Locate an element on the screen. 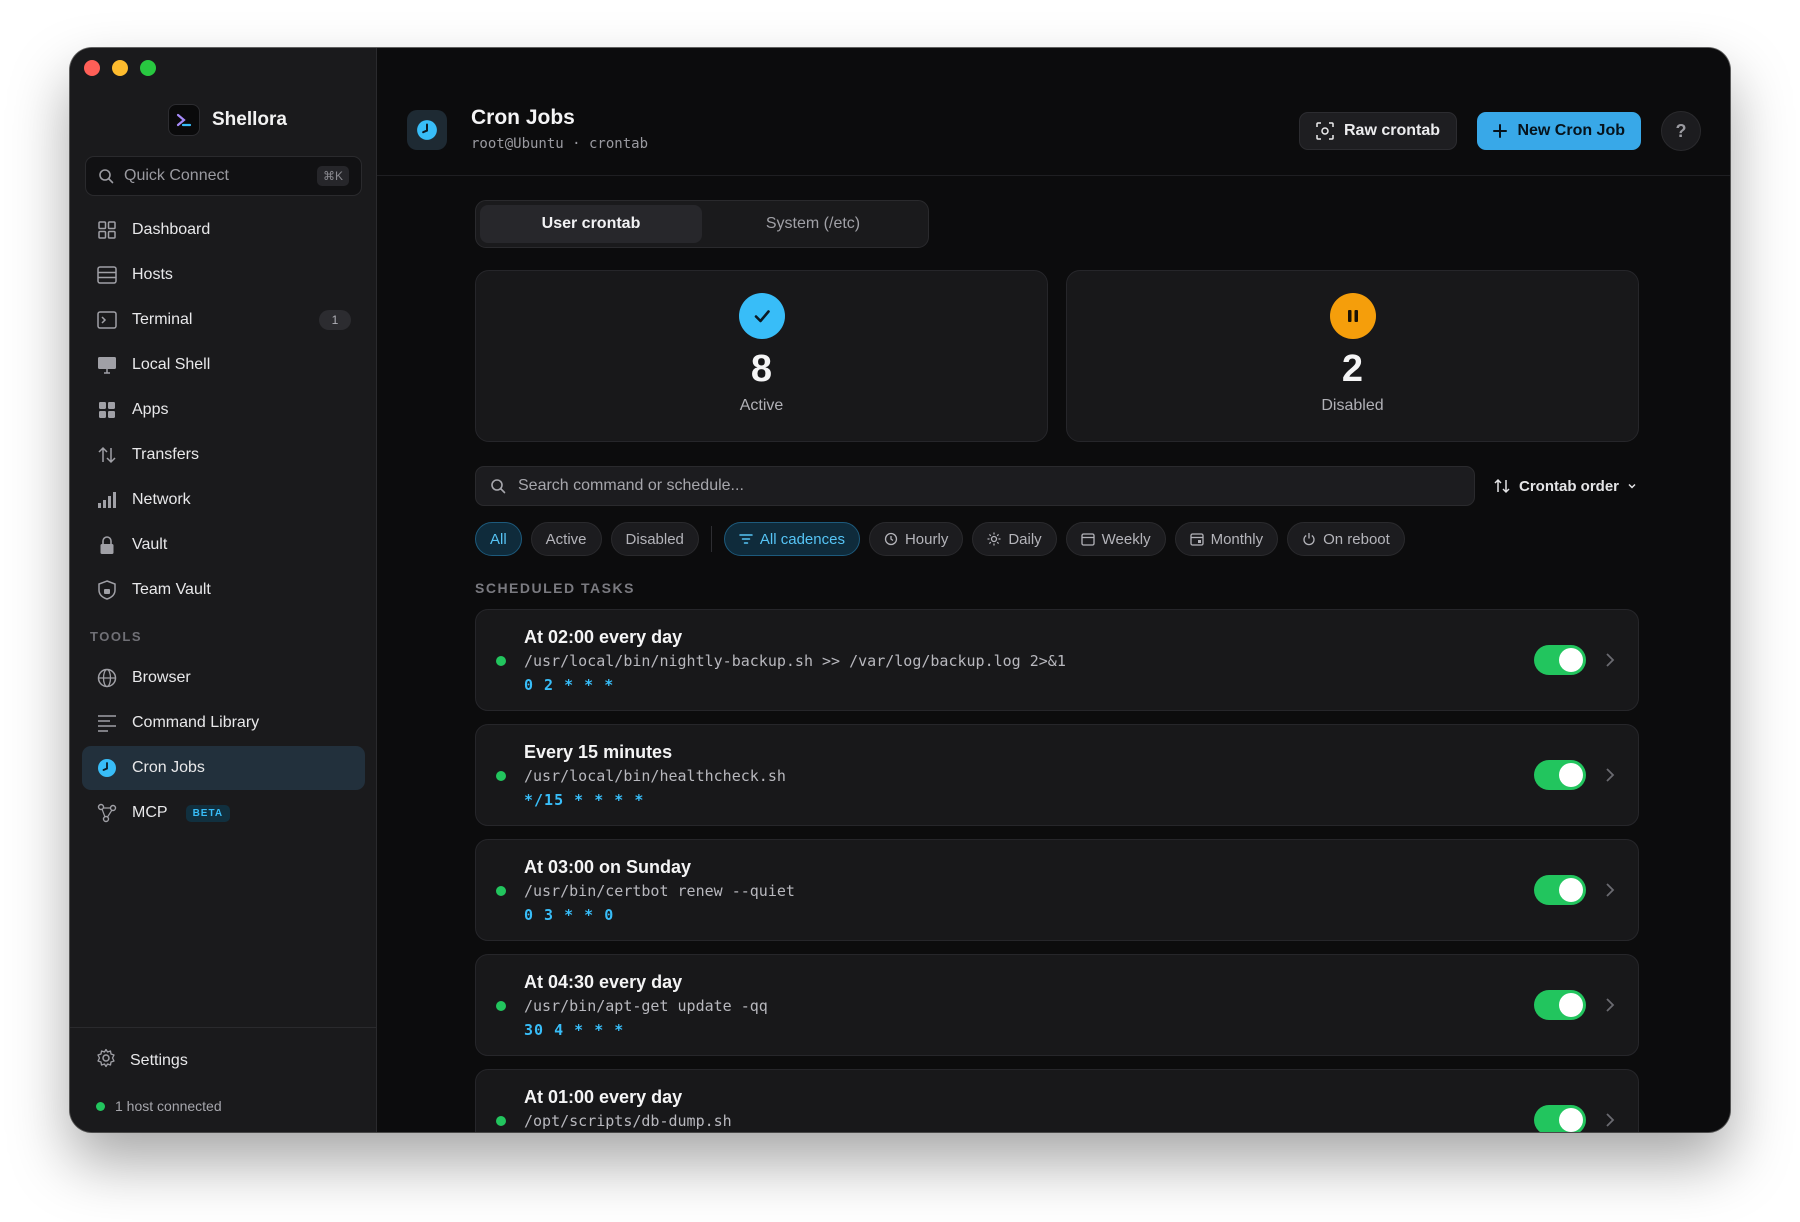 The height and width of the screenshot is (1222, 1800). connection-status: 1 host connected is located at coordinates (159, 1106).